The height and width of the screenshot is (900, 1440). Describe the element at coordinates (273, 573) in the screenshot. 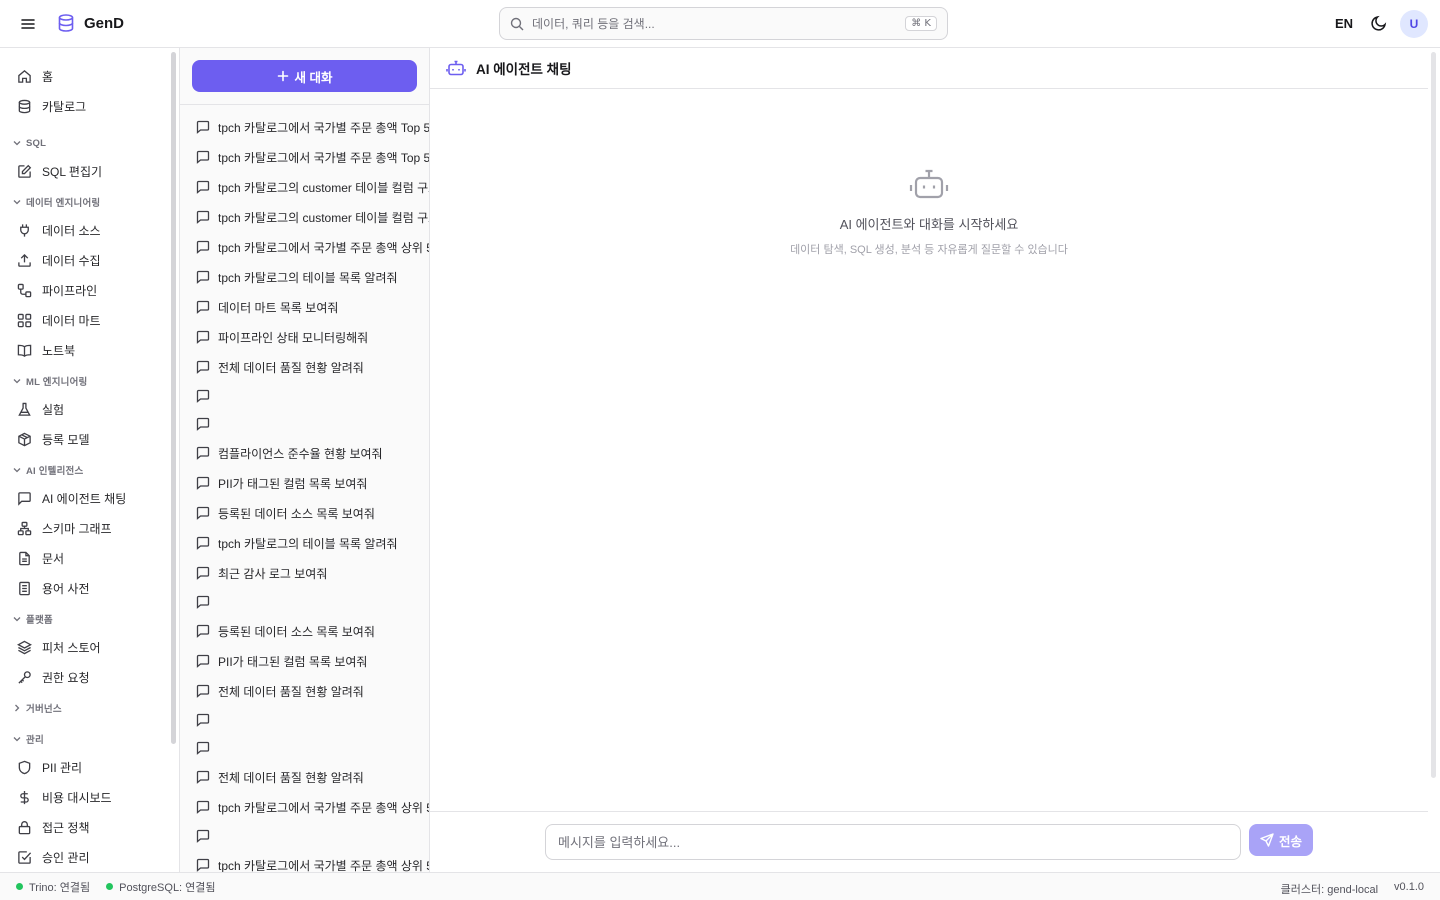

I see `conversation-title: 최근 감사 로그 보여줘` at that location.